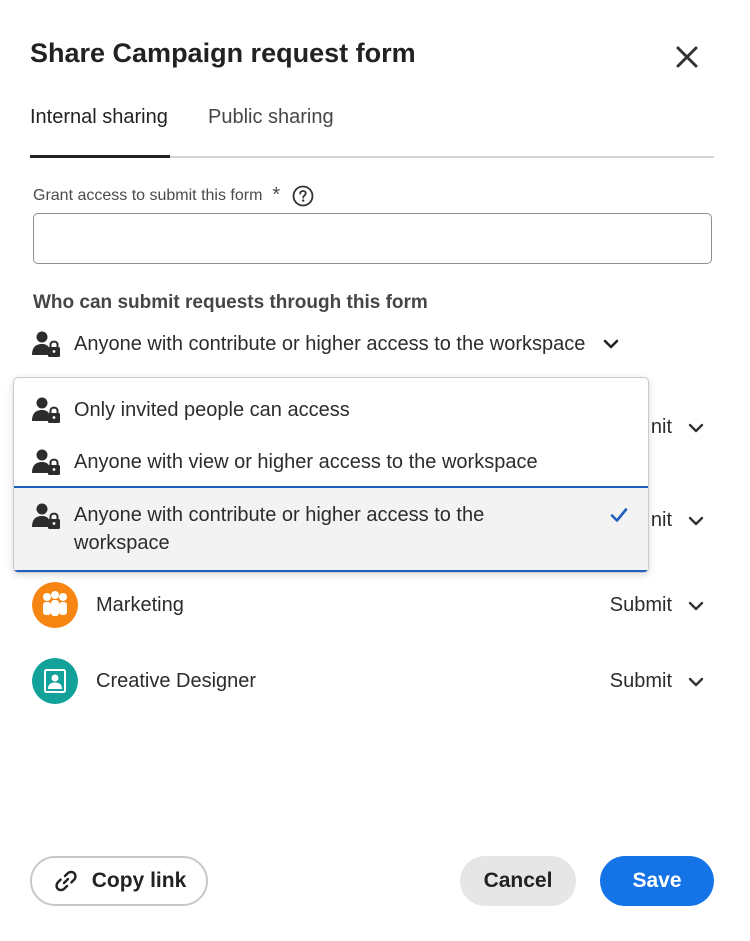  I want to click on grant-access-label-text: Grant access to submit this form, so click(148, 195).